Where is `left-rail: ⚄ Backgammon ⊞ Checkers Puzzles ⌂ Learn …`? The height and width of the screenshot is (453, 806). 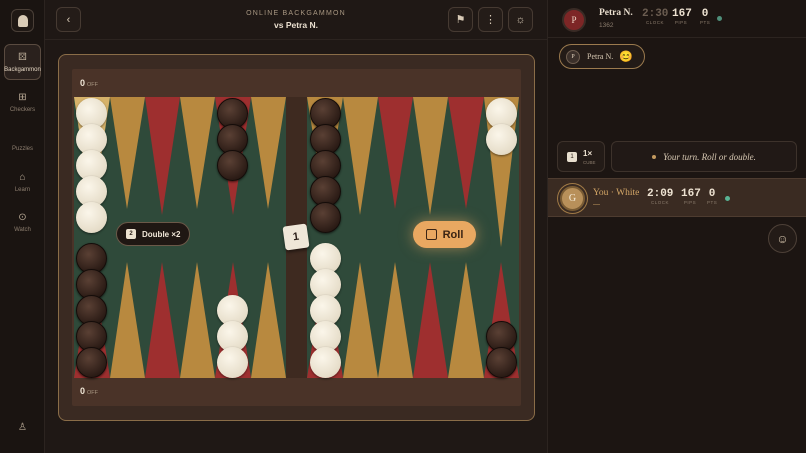 left-rail: ⚄ Backgammon ⊞ Checkers Puzzles ⌂ Learn … is located at coordinates (22, 226).